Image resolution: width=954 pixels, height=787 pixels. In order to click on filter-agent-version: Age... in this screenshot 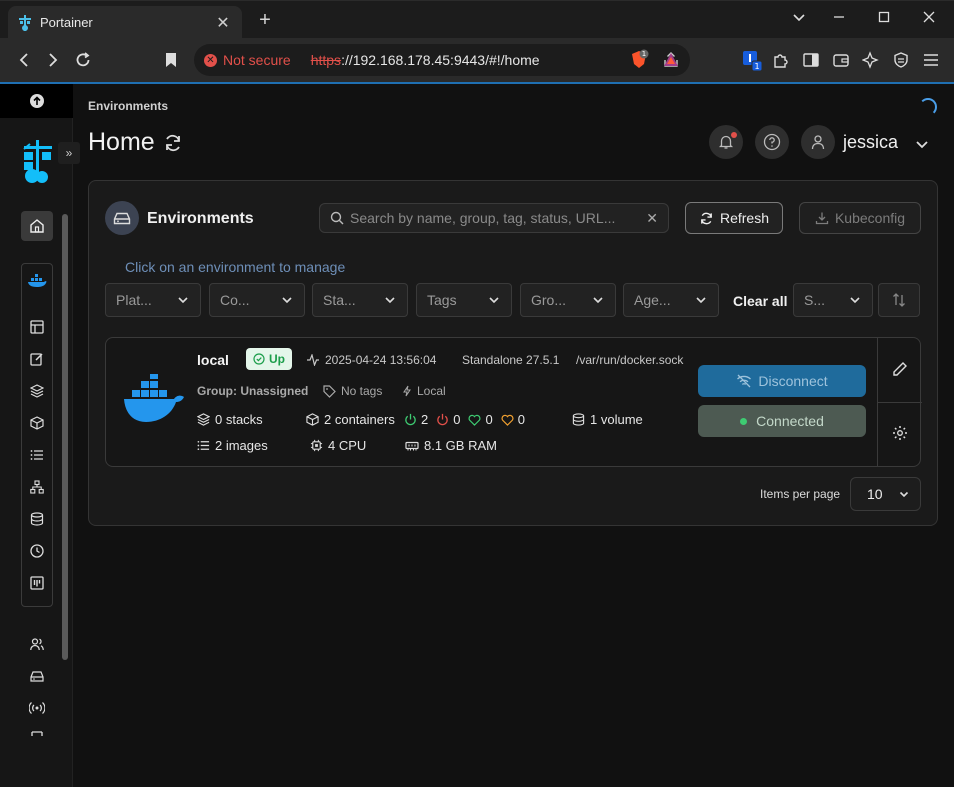, I will do `click(671, 300)`.